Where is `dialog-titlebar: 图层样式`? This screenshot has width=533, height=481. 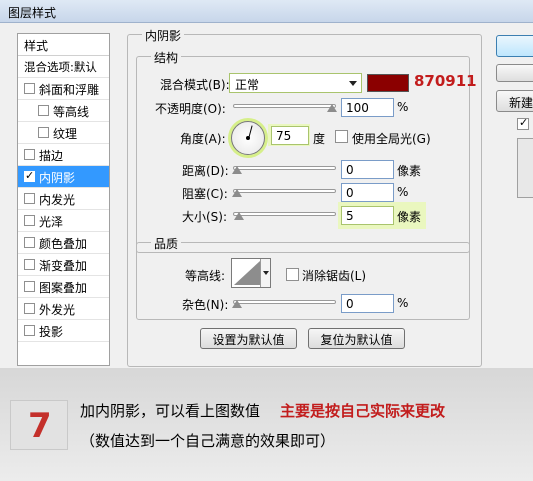
dialog-titlebar: 图层样式 is located at coordinates (266, 11).